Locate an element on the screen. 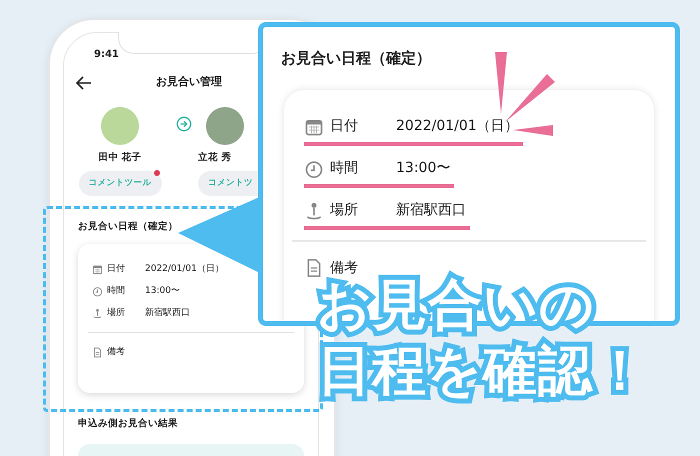  person-name: 立花 秀 is located at coordinates (215, 158).